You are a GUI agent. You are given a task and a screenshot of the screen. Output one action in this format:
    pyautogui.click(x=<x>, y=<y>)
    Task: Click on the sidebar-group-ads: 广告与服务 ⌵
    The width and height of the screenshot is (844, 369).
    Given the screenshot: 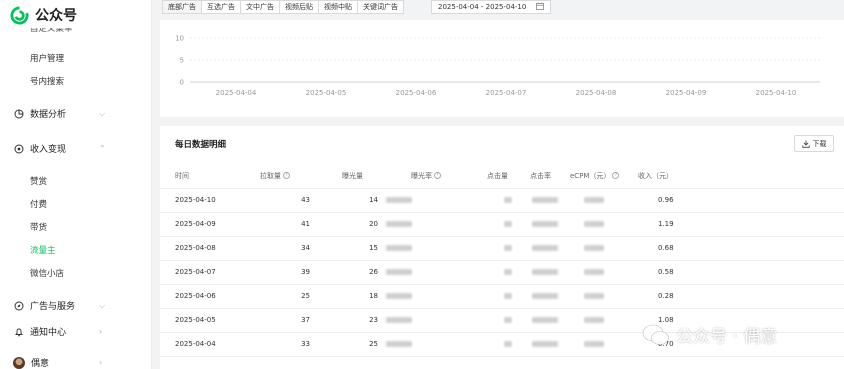 What is the action you would take?
    pyautogui.click(x=63, y=305)
    